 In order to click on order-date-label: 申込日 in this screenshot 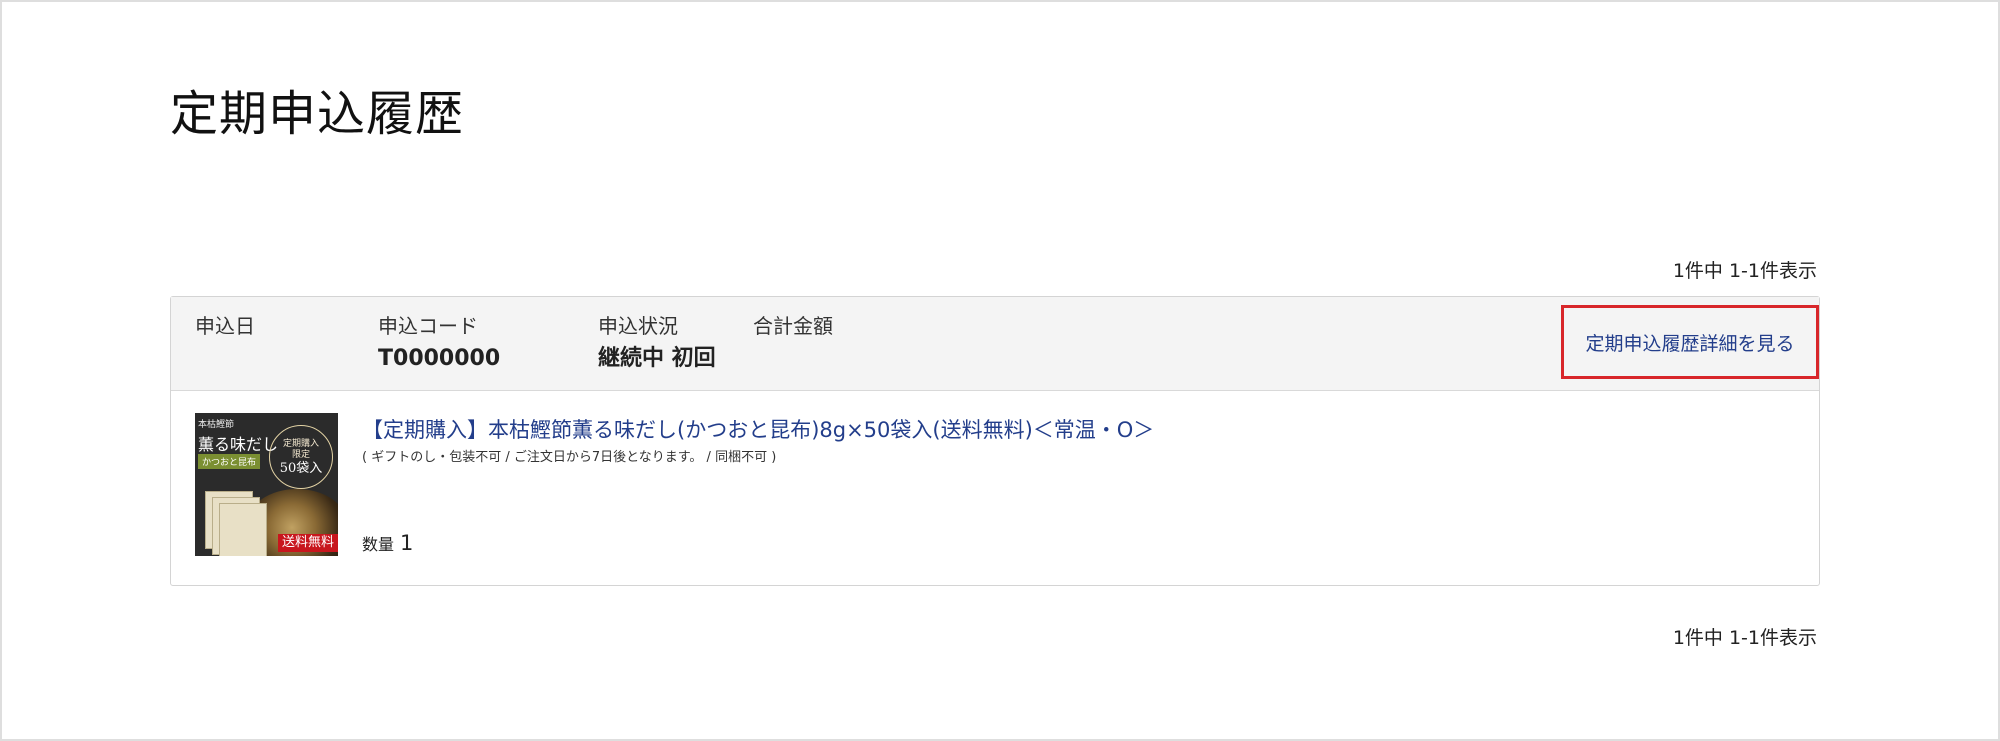, I will do `click(225, 326)`.